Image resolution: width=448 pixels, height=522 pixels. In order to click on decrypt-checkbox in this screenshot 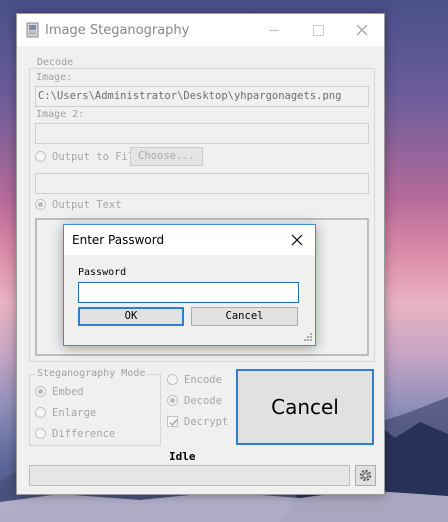, I will do `click(172, 421)`.